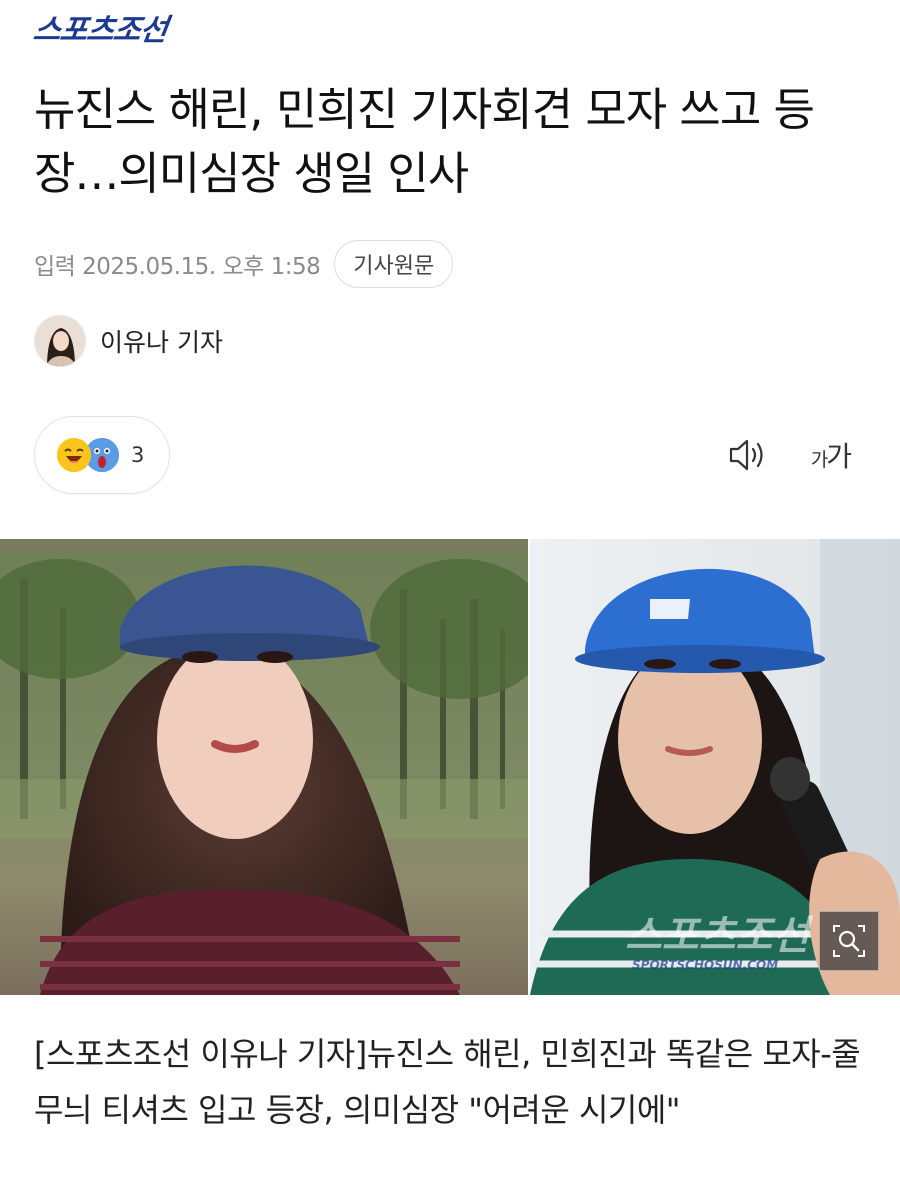  I want to click on publish-date: 입력 2025.05.15. 오후 1:58, so click(177, 267).